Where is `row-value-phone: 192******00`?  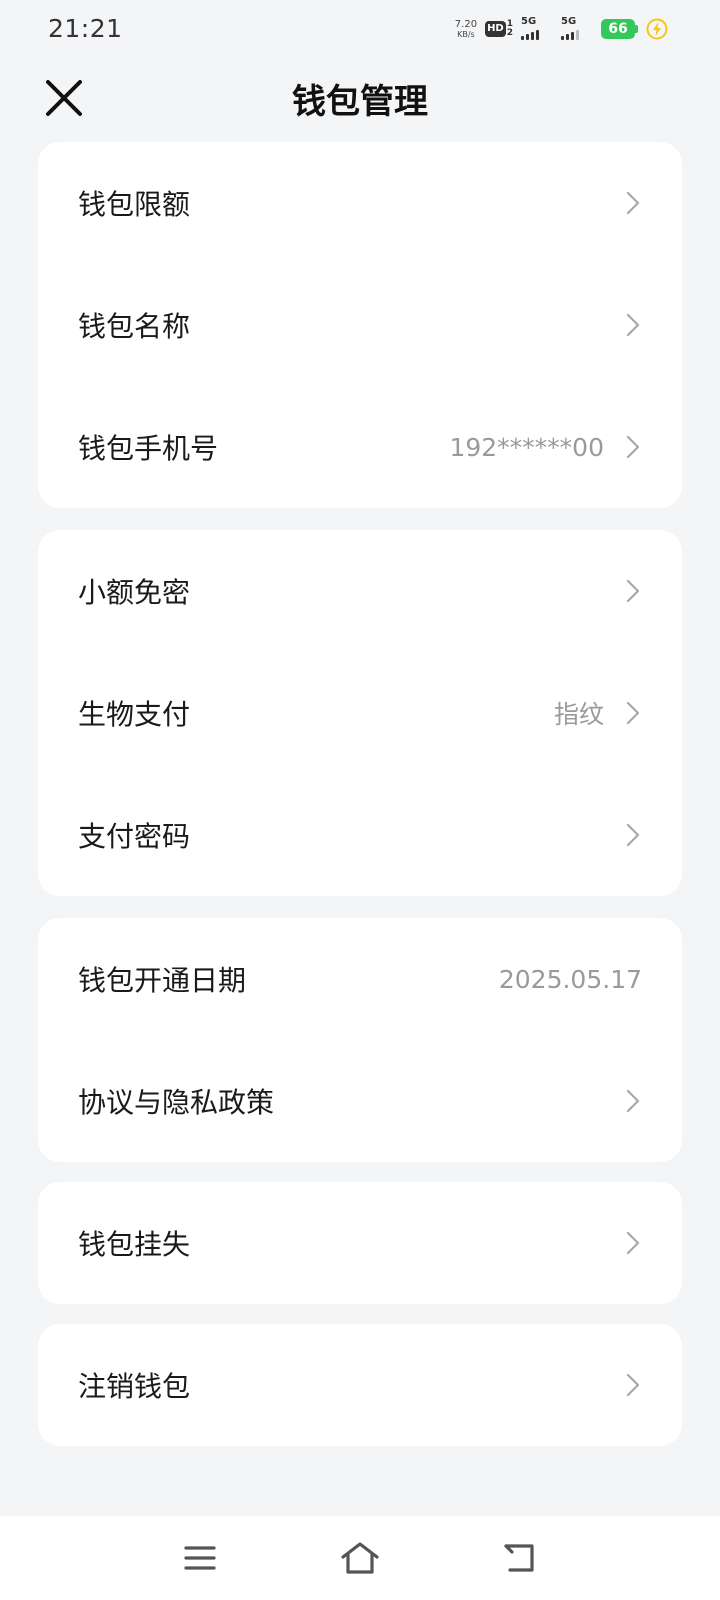 row-value-phone: 192******00 is located at coordinates (526, 447).